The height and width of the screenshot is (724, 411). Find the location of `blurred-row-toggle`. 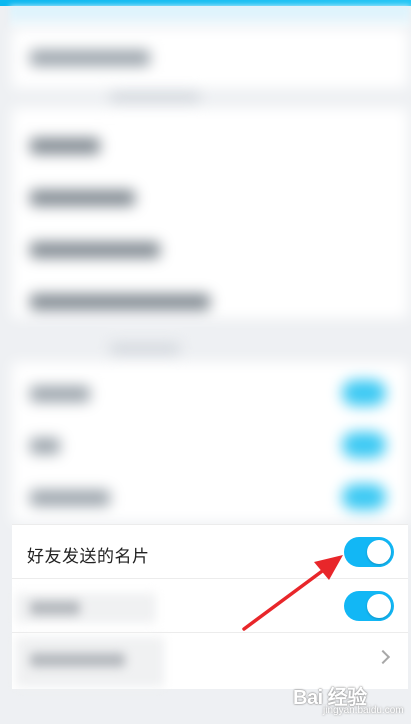

blurred-row-toggle is located at coordinates (369, 606).